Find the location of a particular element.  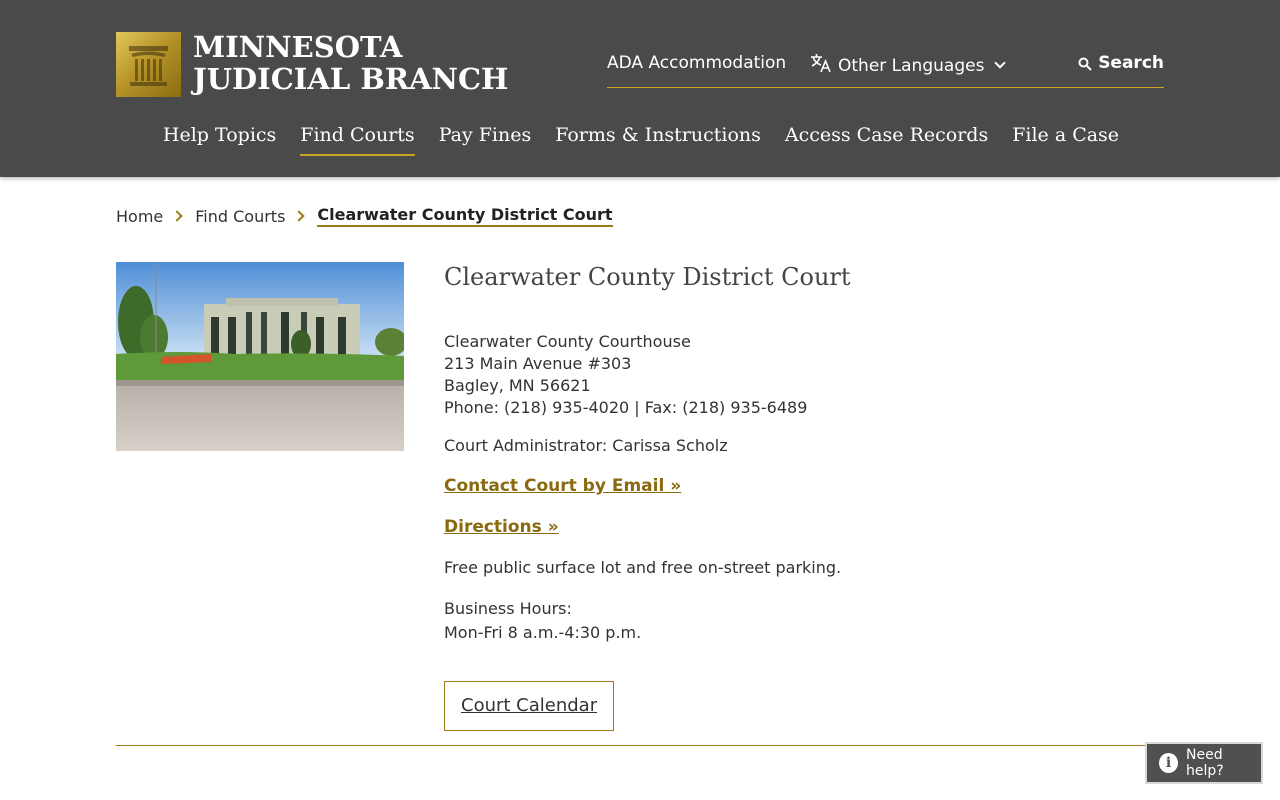

court-administrator: Court Administrator: Carissa Scholz is located at coordinates (586, 445).